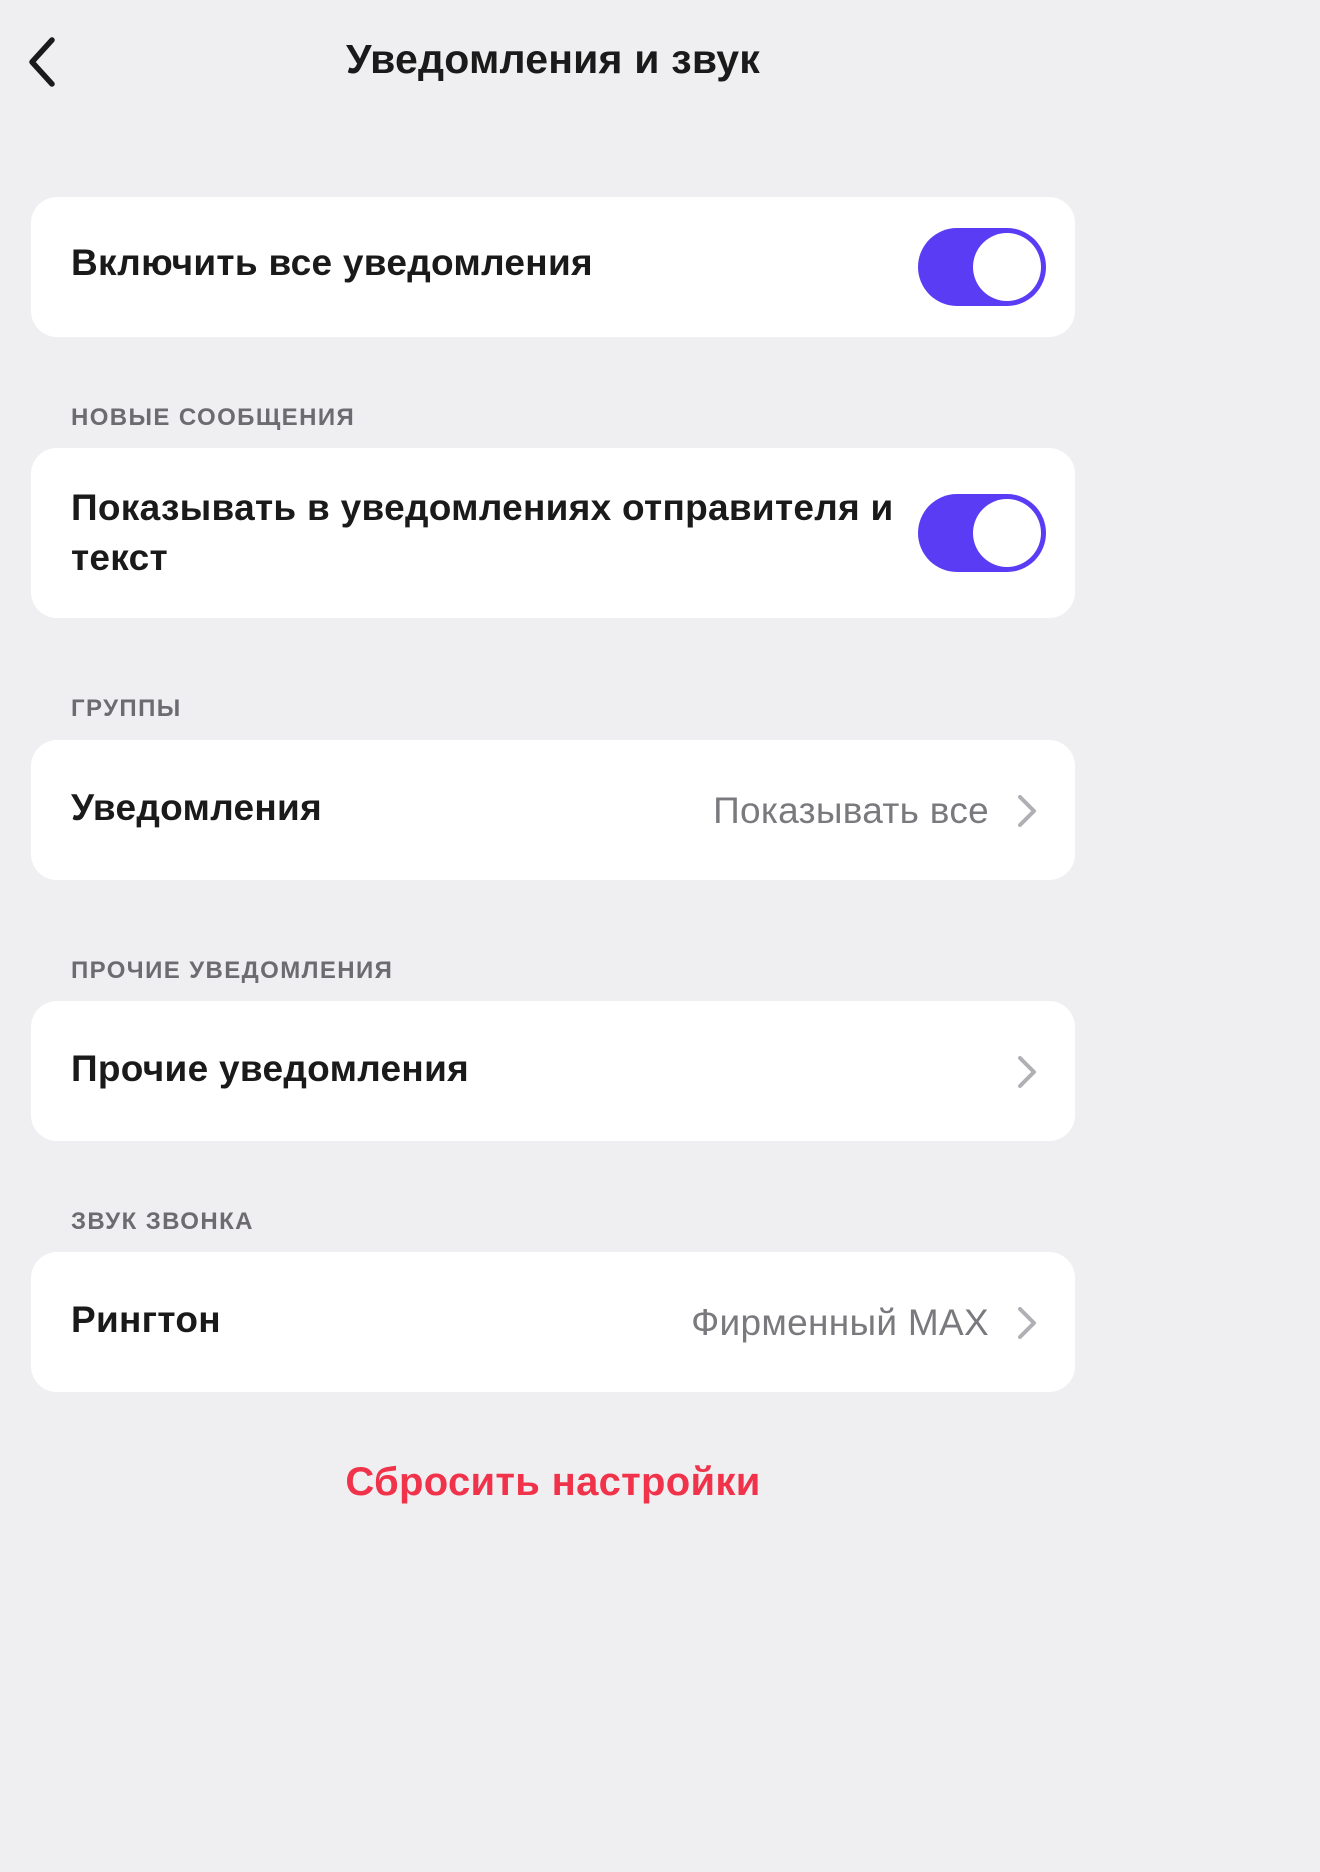  Describe the element at coordinates (840, 1322) in the screenshot. I see `ringtone-value: Фирменный MAX` at that location.